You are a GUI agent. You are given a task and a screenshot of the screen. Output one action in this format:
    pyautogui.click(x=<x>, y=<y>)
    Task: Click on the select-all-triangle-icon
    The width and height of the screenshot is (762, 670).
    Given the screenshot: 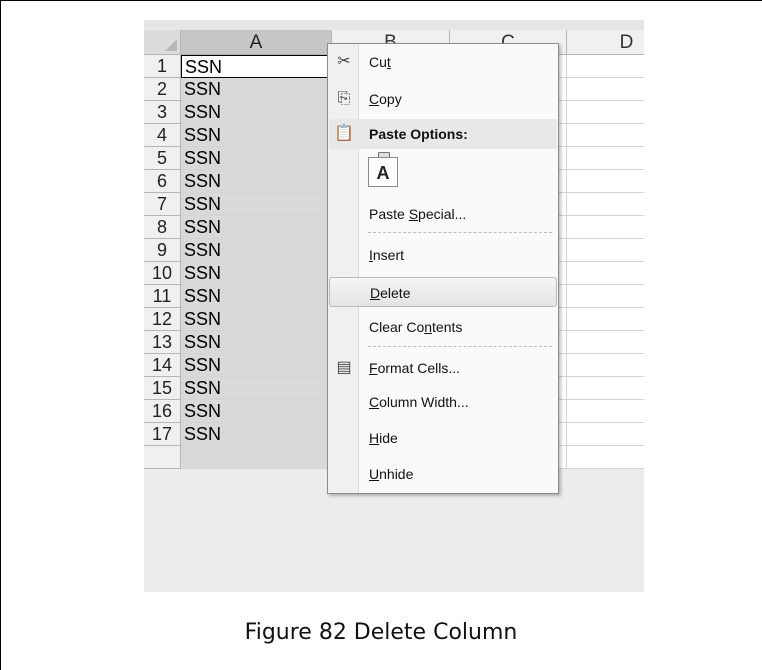 What is the action you would take?
    pyautogui.click(x=171, y=45)
    